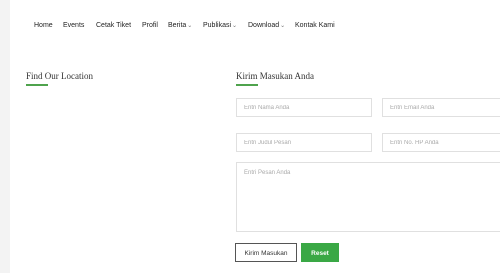 The image size is (500, 273). I want to click on nav-profil-label: Profil, so click(150, 25).